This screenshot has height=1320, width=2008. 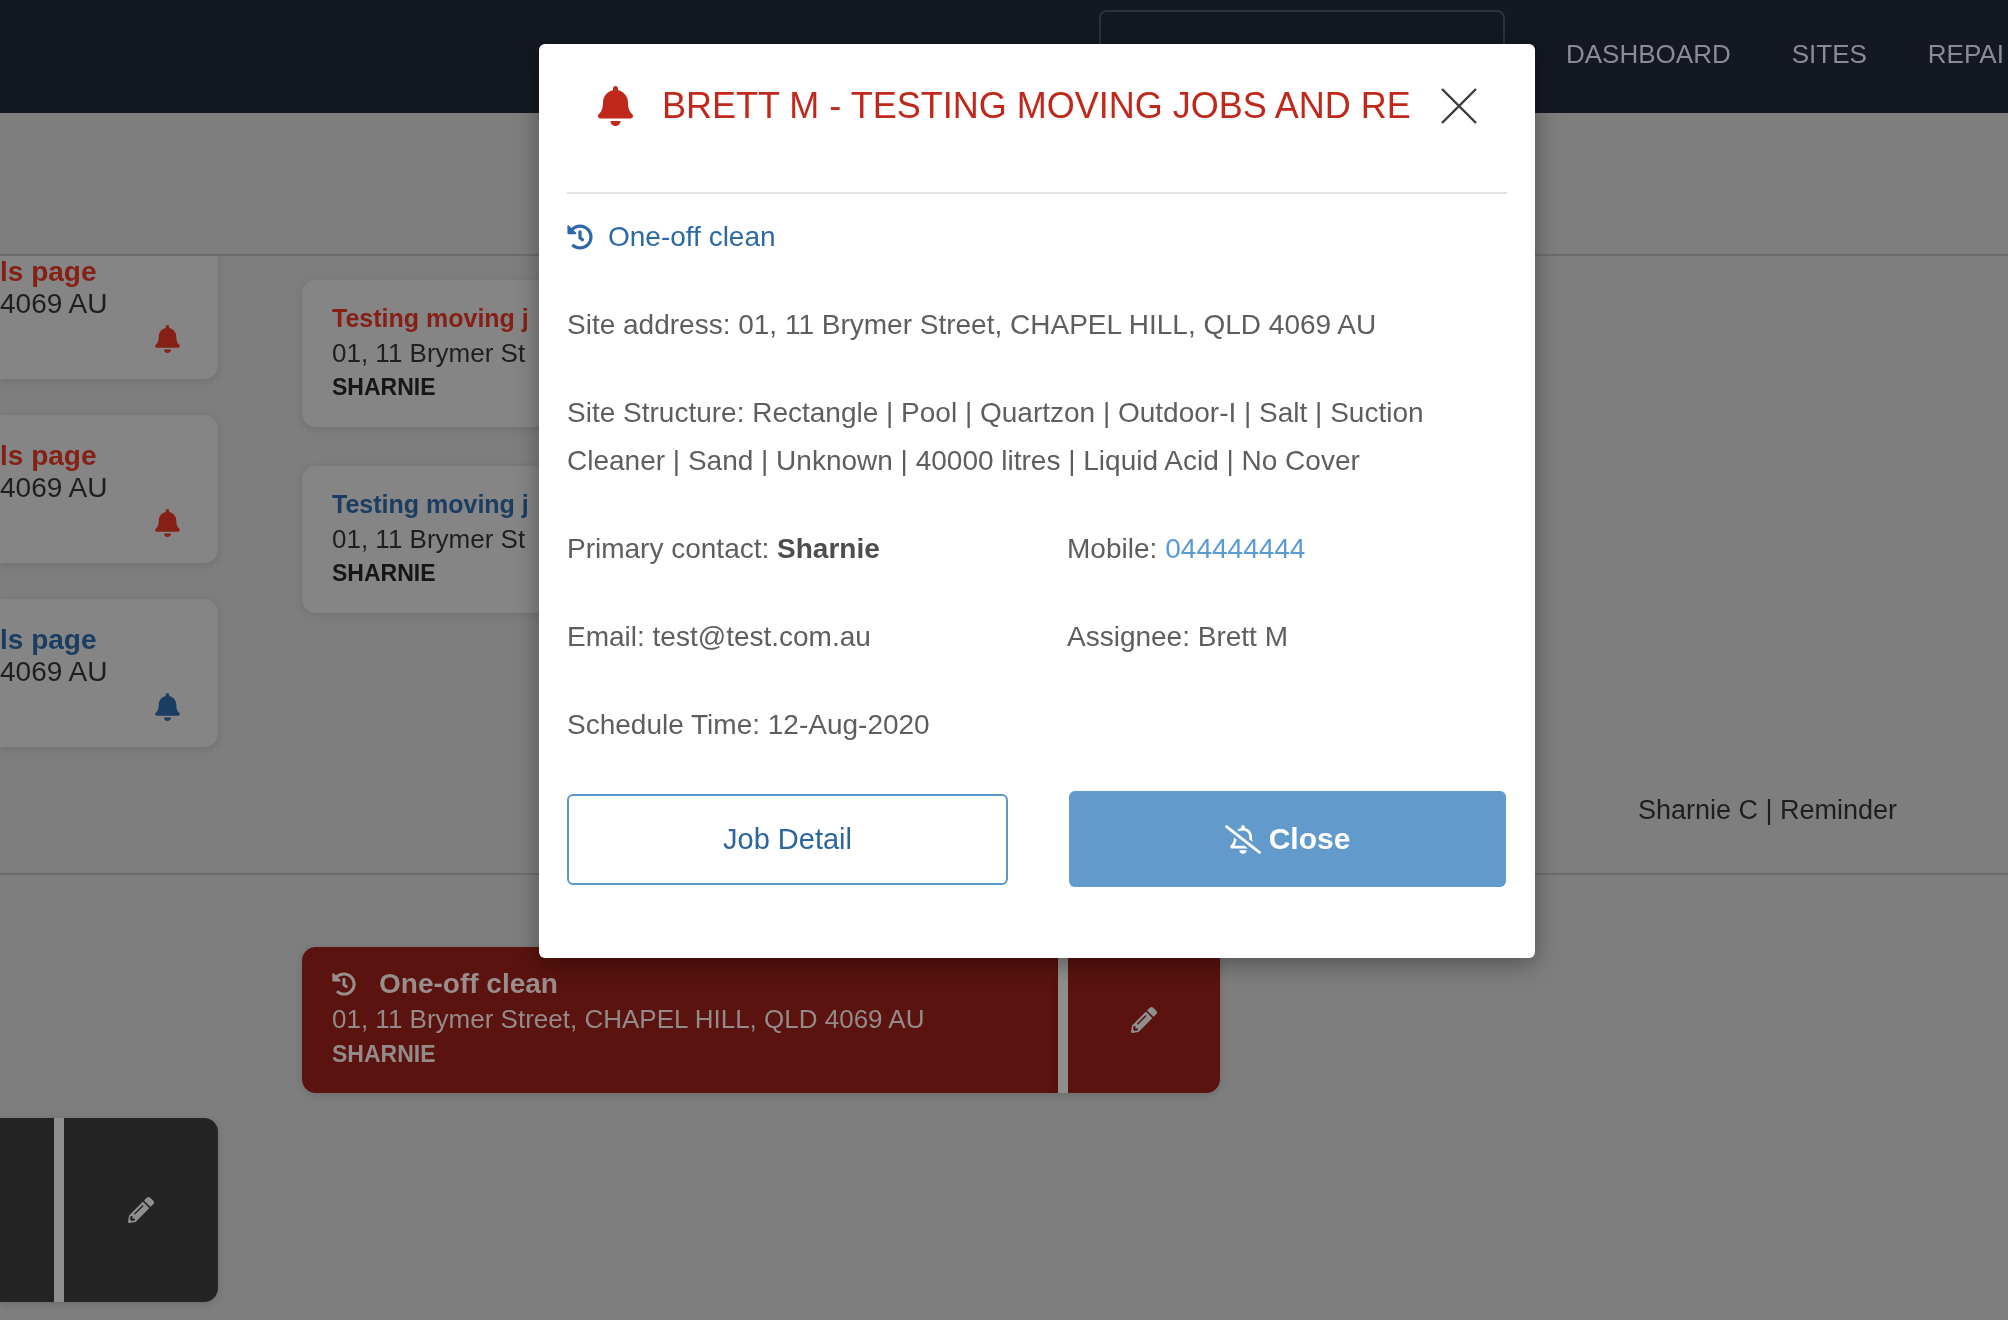 I want to click on bell-slash-icon, so click(x=1242, y=839).